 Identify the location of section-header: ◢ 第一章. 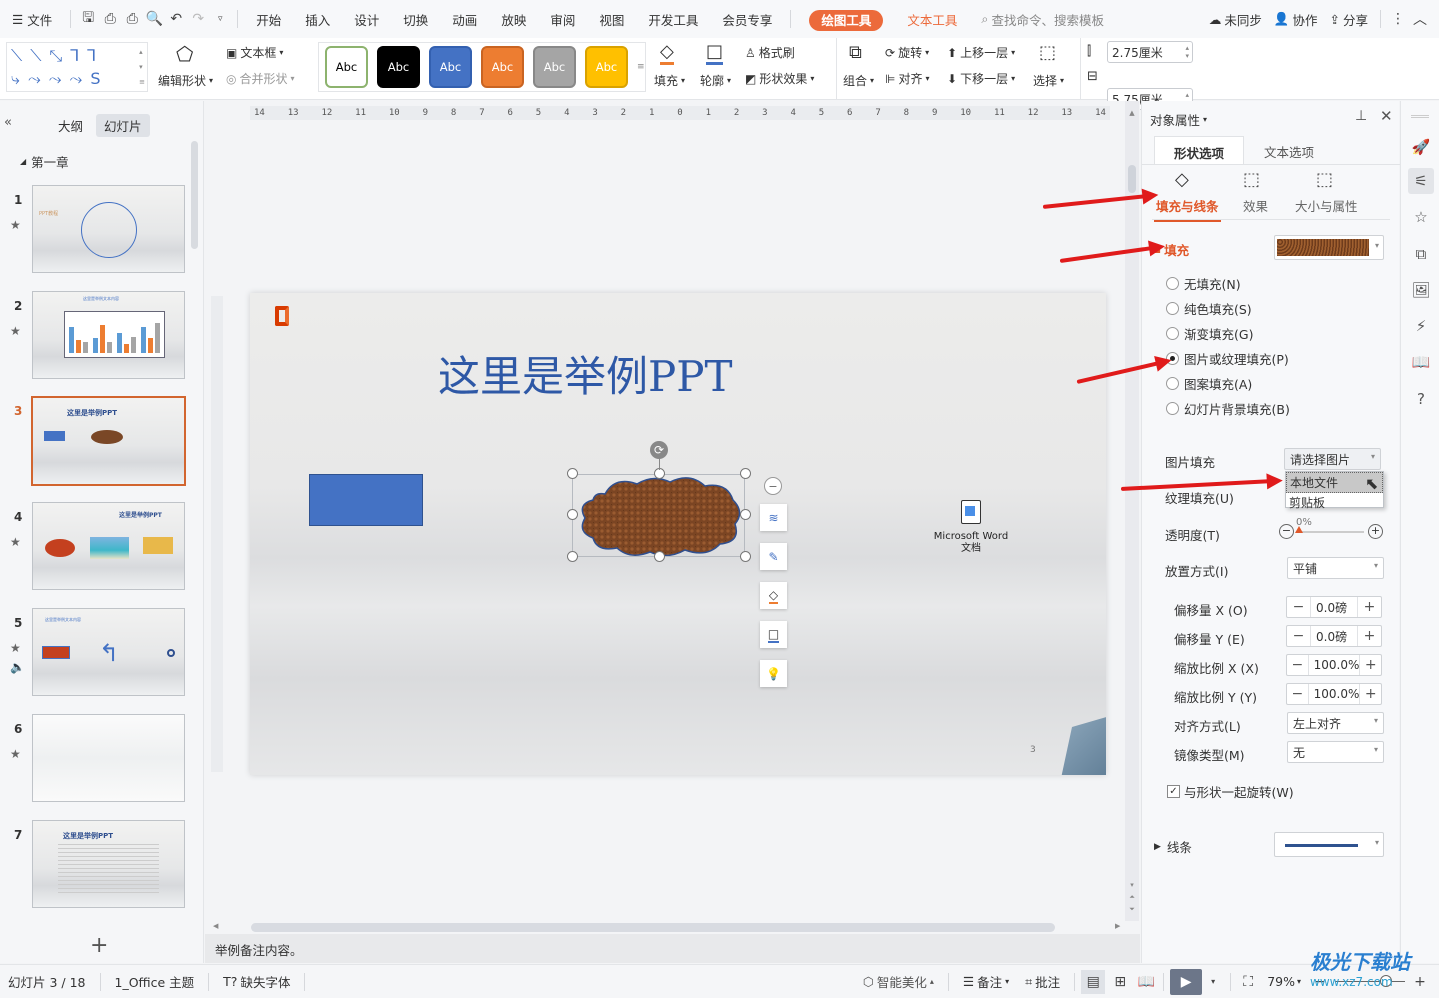
(44, 161).